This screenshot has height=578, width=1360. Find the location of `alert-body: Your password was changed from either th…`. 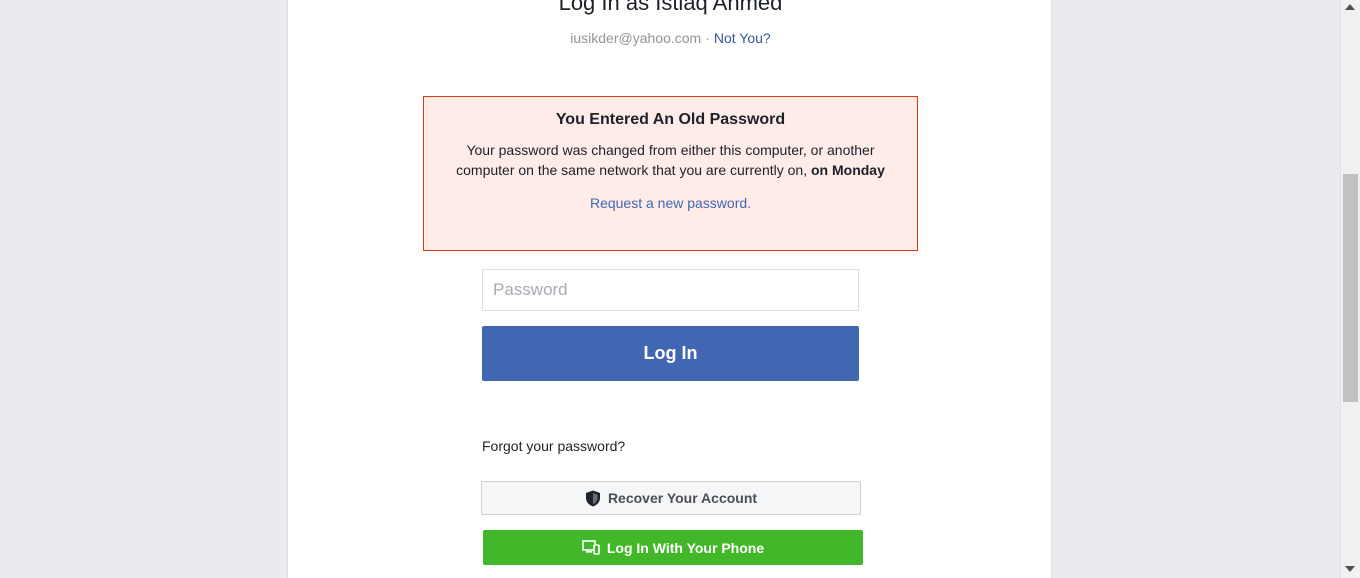

alert-body: Your password was changed from either th… is located at coordinates (670, 160).